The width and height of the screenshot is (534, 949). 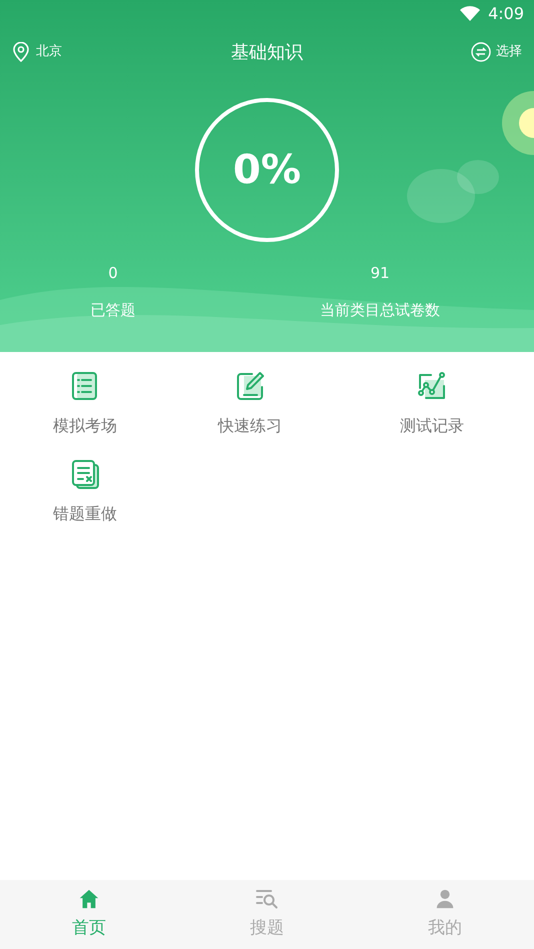 I want to click on user-icon, so click(x=445, y=899).